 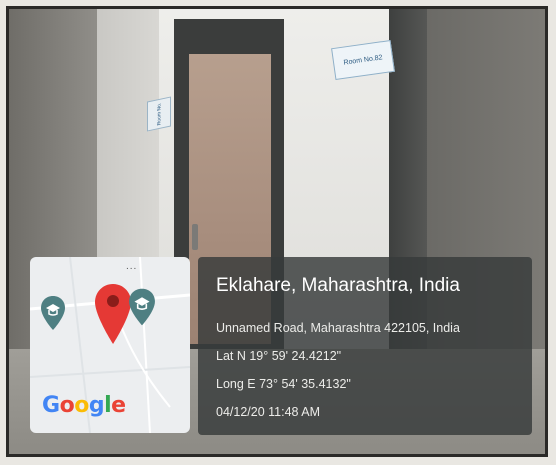 I want to click on side-sign-text: Room No., so click(x=159, y=114).